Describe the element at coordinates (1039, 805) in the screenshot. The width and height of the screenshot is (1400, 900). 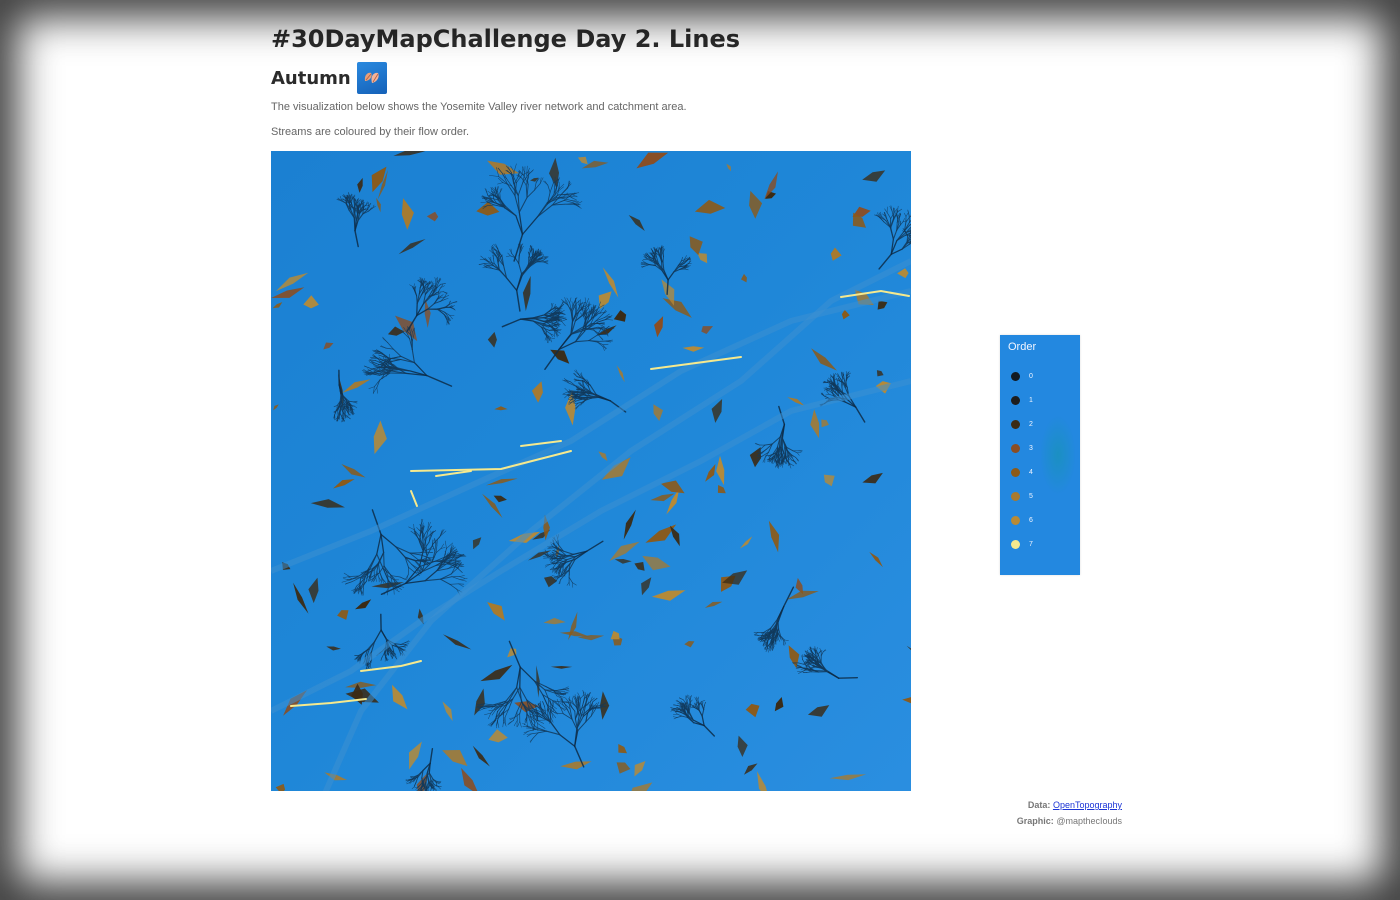
I see `credit-data-label: Data:` at that location.